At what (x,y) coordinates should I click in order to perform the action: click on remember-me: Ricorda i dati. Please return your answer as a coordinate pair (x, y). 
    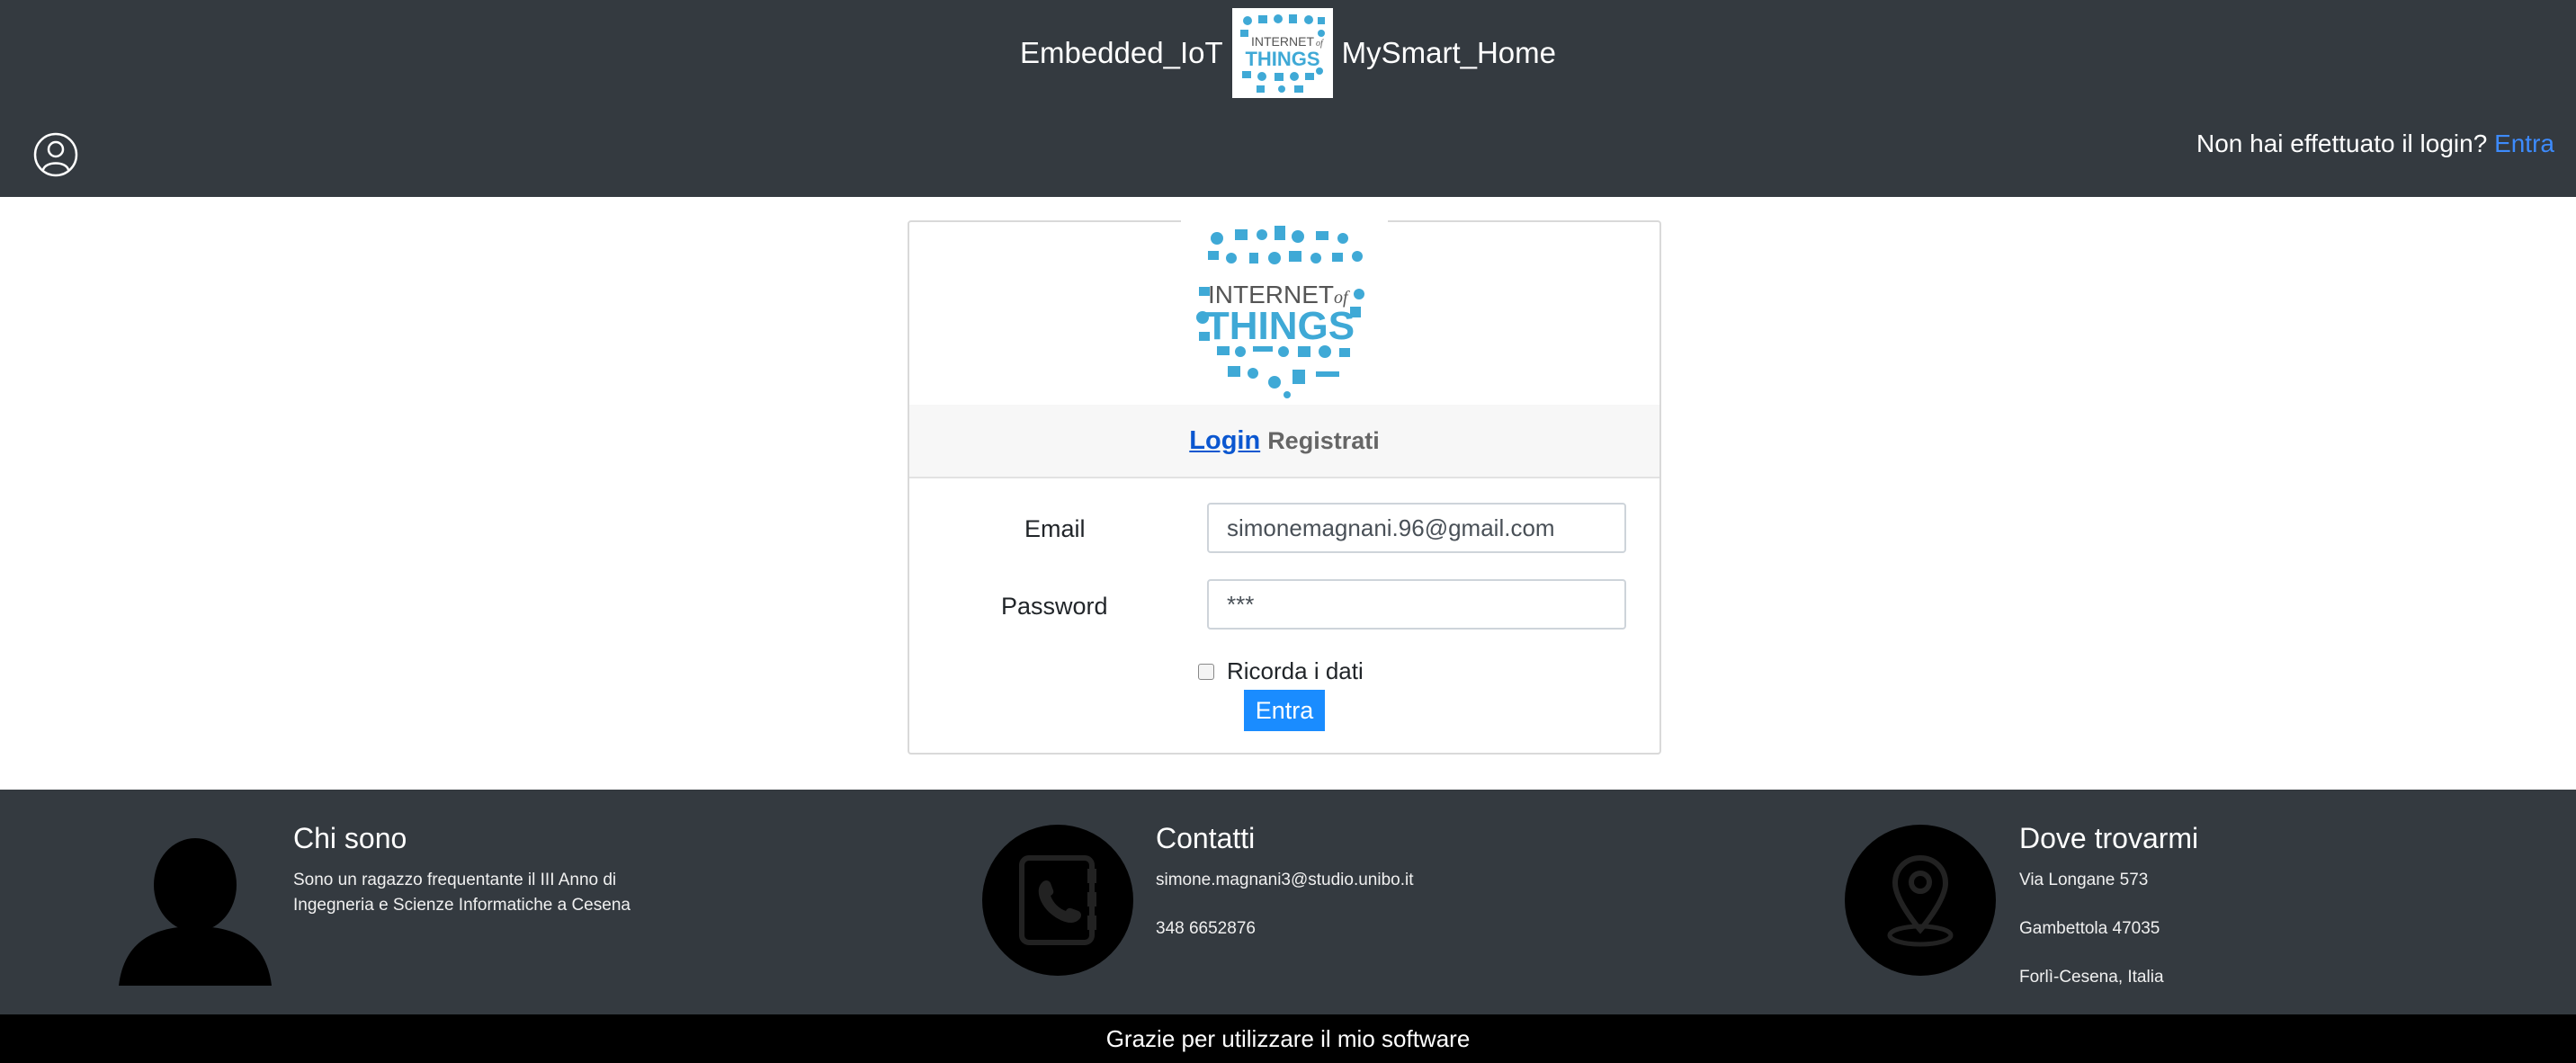
    Looking at the image, I should click on (1281, 671).